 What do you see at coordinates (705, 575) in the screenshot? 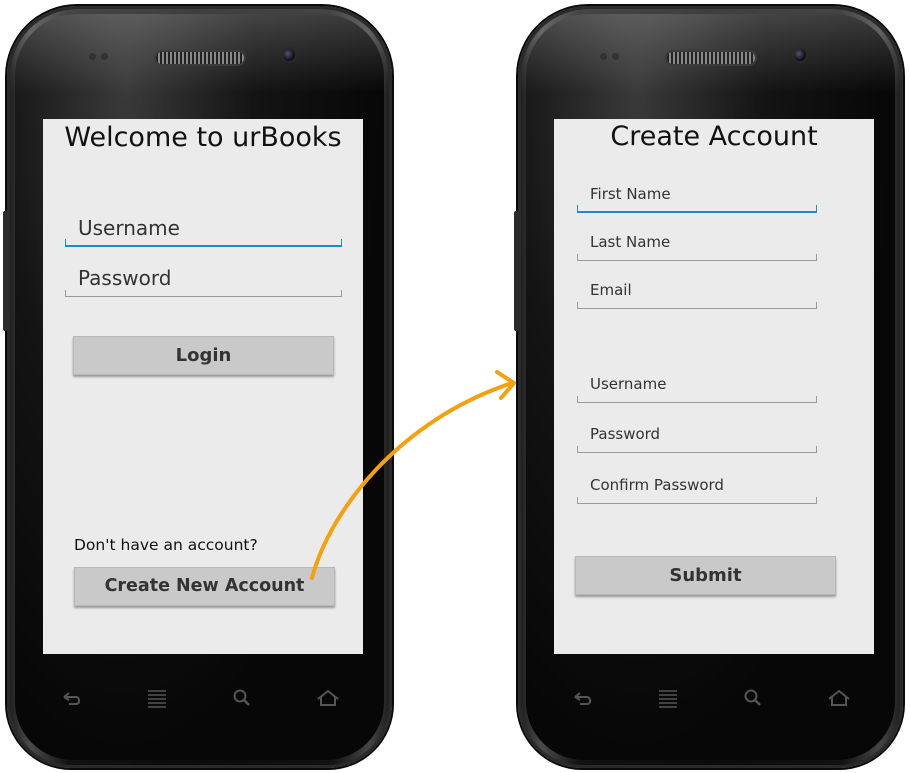
I see `submit-button: Submit` at bounding box center [705, 575].